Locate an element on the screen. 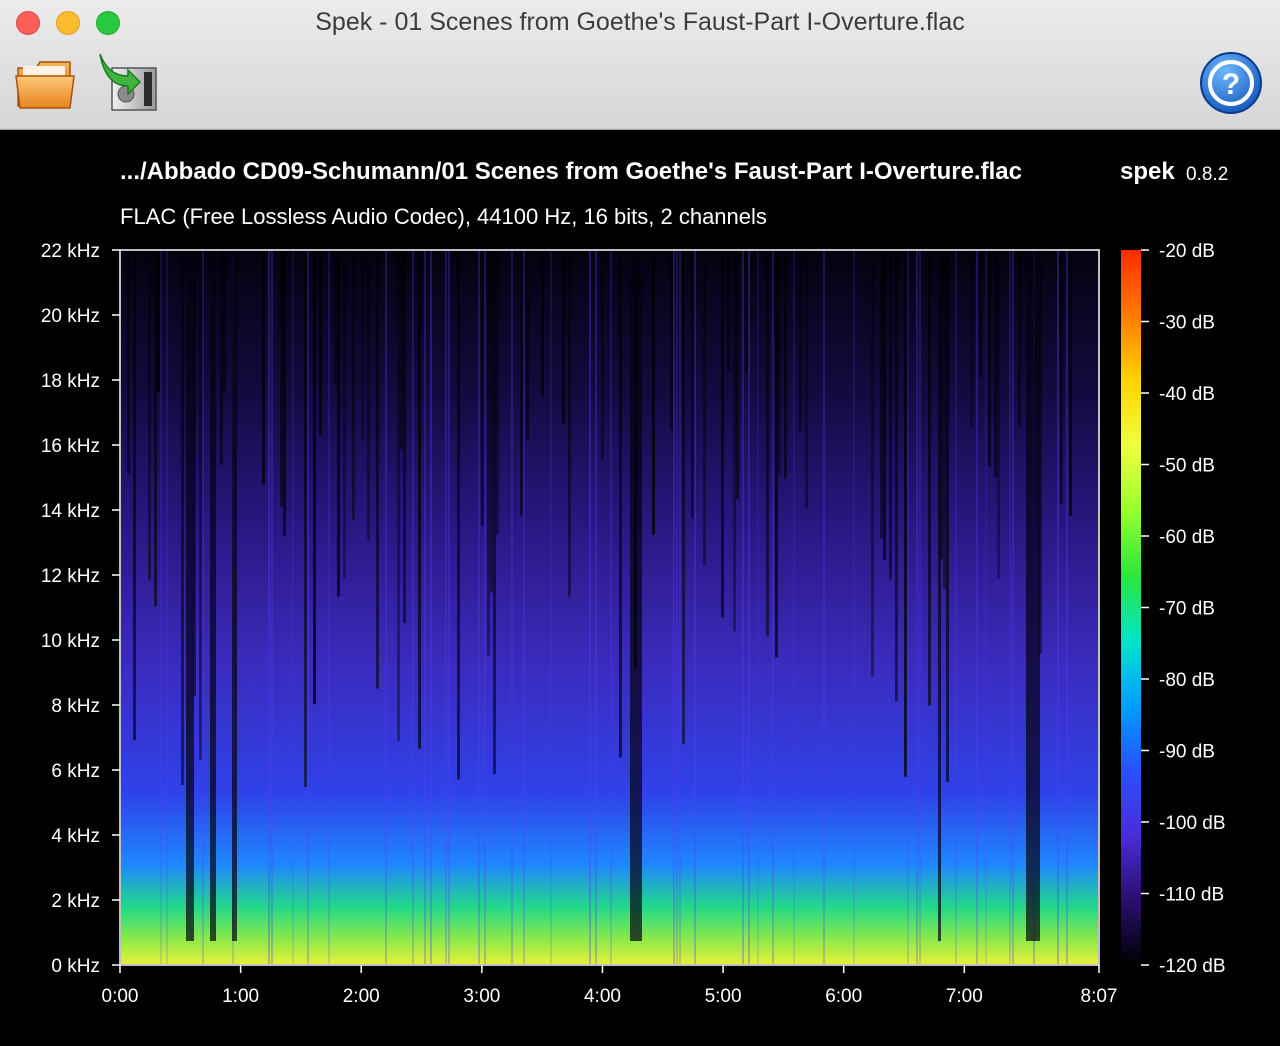 This screenshot has height=1046, width=1280. time-axis: 0:00 1:00 2:00 3:00 4:00 5:00 6:00 7:00 8:07 is located at coordinates (610, 986).